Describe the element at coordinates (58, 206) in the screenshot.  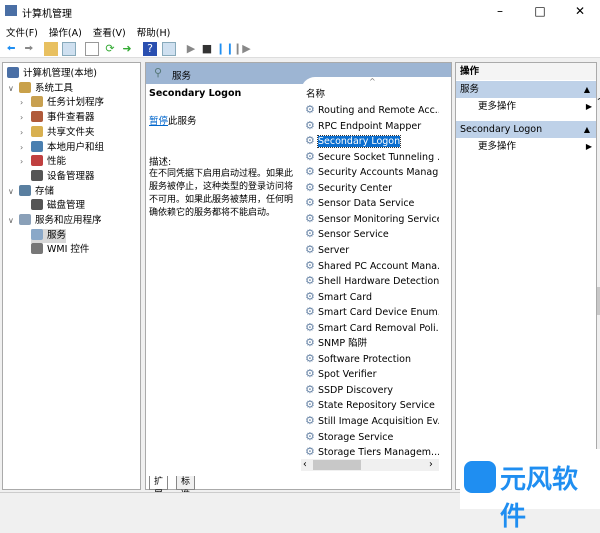
I see `tree-item: 磁盘管理` at that location.